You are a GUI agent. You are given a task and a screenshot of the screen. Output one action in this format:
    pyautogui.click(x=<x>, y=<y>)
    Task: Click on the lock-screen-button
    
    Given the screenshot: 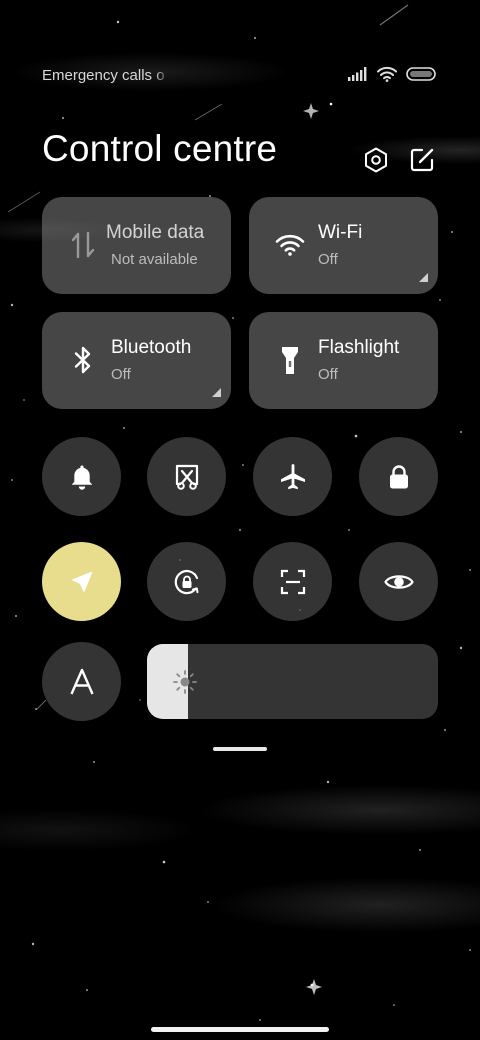 What is the action you would take?
    pyautogui.click(x=398, y=476)
    